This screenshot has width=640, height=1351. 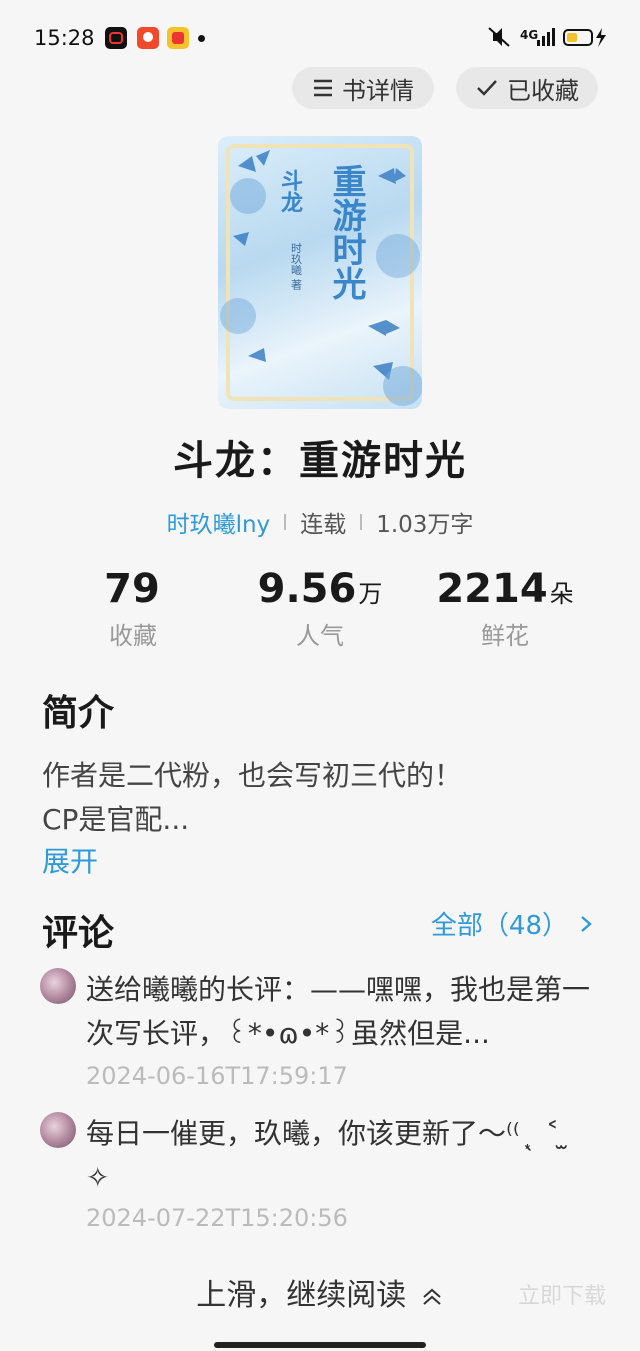 I want to click on intro-heading: 简介, so click(x=78, y=713).